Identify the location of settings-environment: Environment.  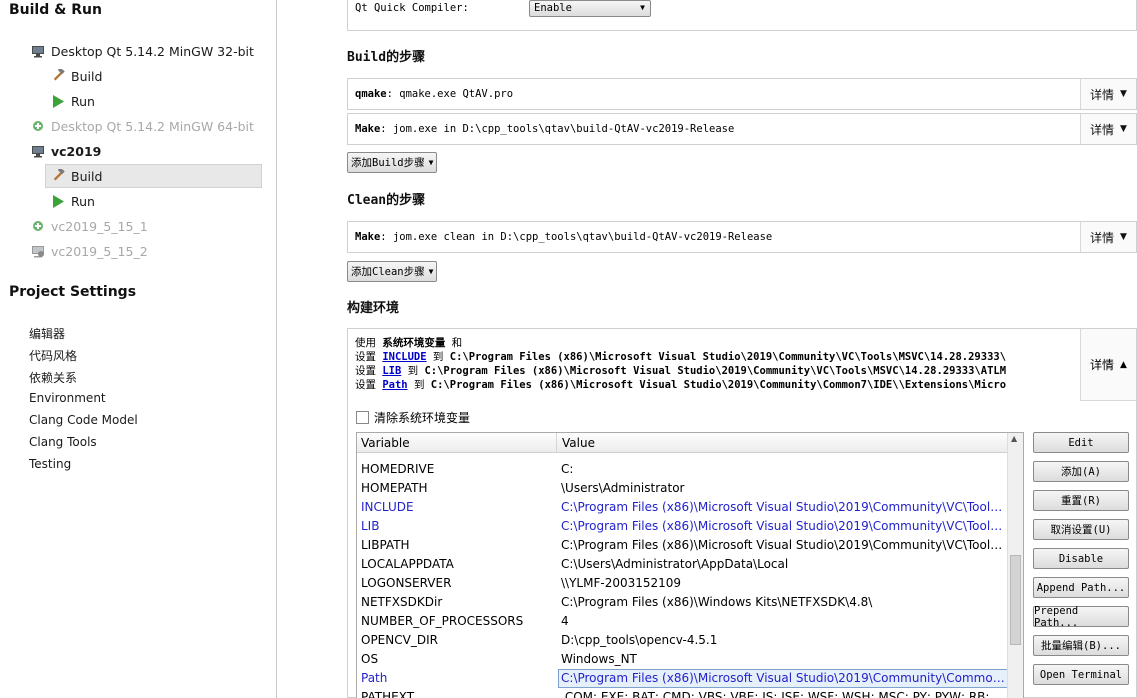
(67, 398).